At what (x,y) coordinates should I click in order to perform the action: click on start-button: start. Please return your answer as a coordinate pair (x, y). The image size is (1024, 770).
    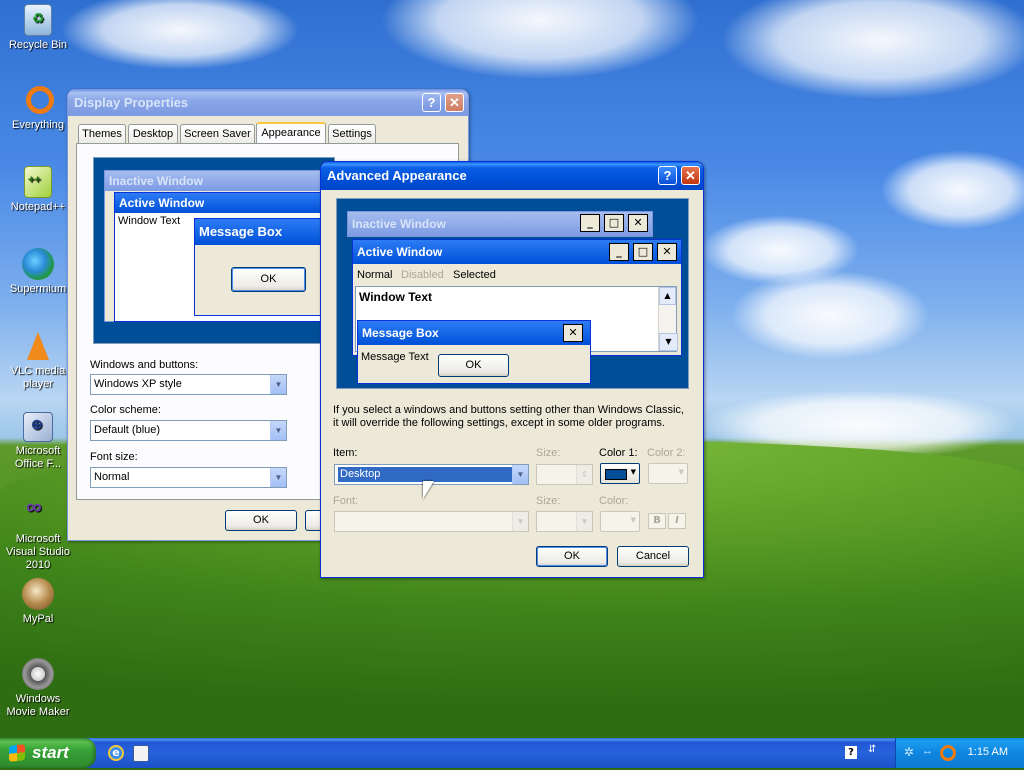
    Looking at the image, I should click on (48, 753).